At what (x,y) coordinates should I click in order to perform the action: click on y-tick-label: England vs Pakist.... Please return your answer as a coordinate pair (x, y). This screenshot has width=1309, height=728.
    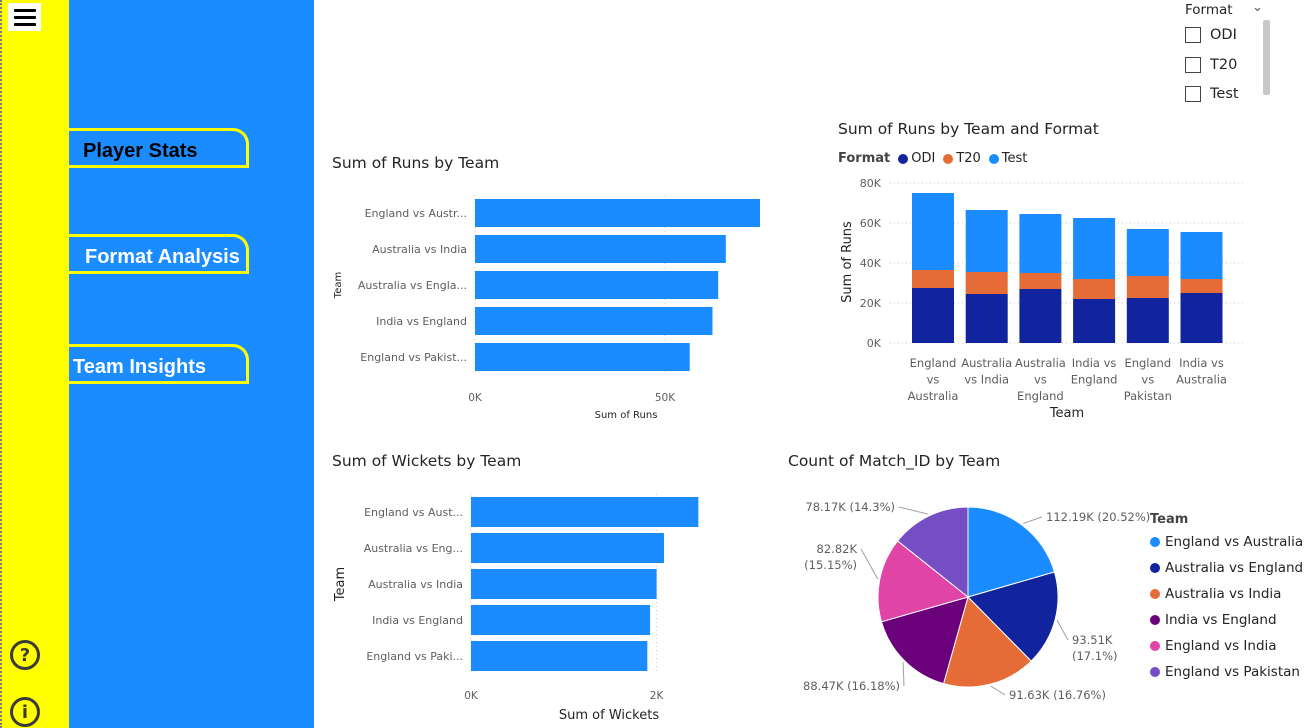
    Looking at the image, I should click on (413, 357).